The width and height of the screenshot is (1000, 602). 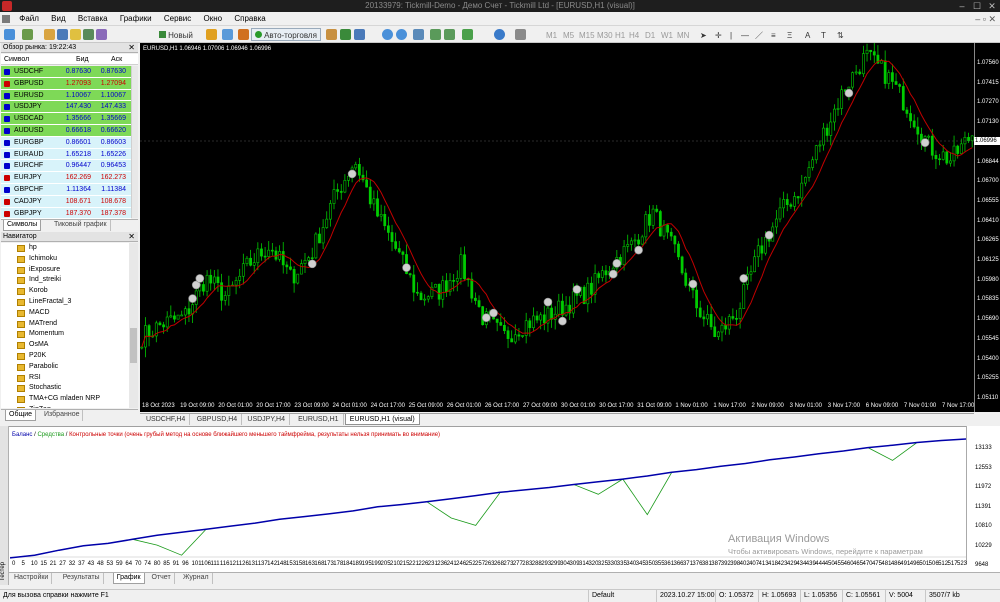 I want to click on chart-tab: EURUSD,H1 (visual), so click(x=382, y=419).